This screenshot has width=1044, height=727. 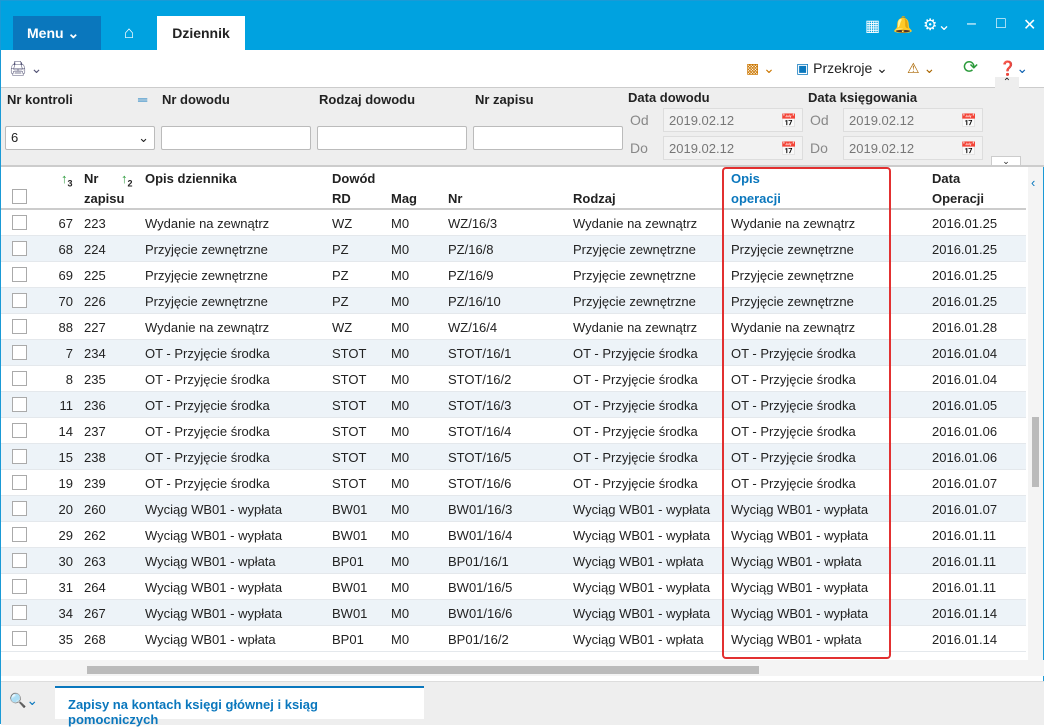 What do you see at coordinates (971, 24) in the screenshot?
I see `minimize-icon: –` at bounding box center [971, 24].